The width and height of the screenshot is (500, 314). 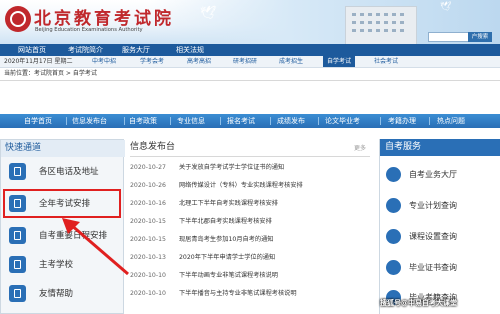 I want to click on news-row: 2020-10-13 2020年下半年申请学士学位的通知, so click(x=250, y=258).